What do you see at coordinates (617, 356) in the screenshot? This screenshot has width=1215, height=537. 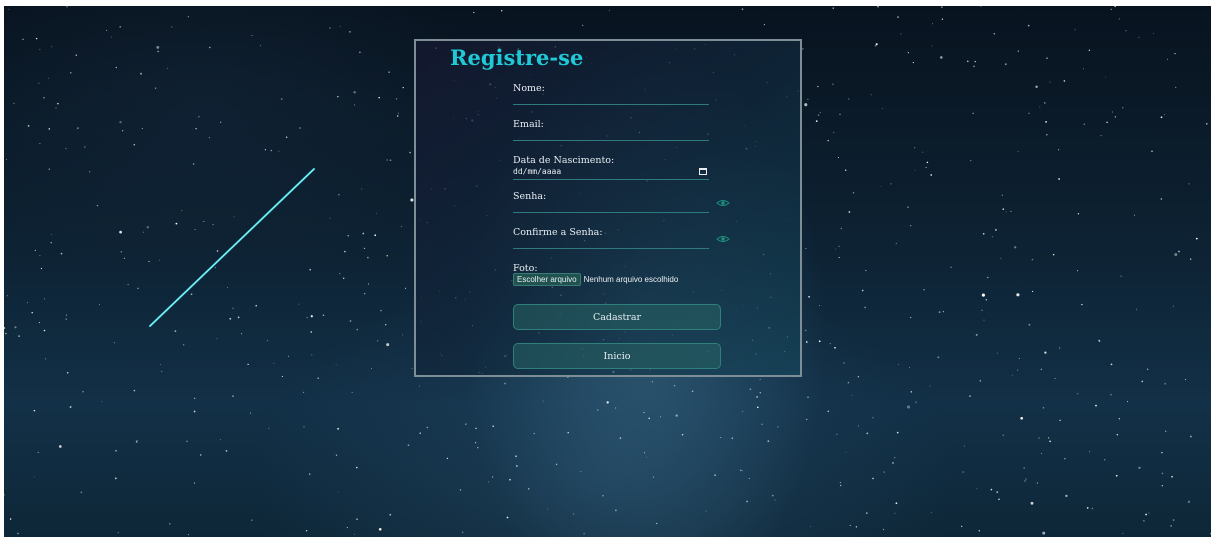 I see `home-button: Inicio` at bounding box center [617, 356].